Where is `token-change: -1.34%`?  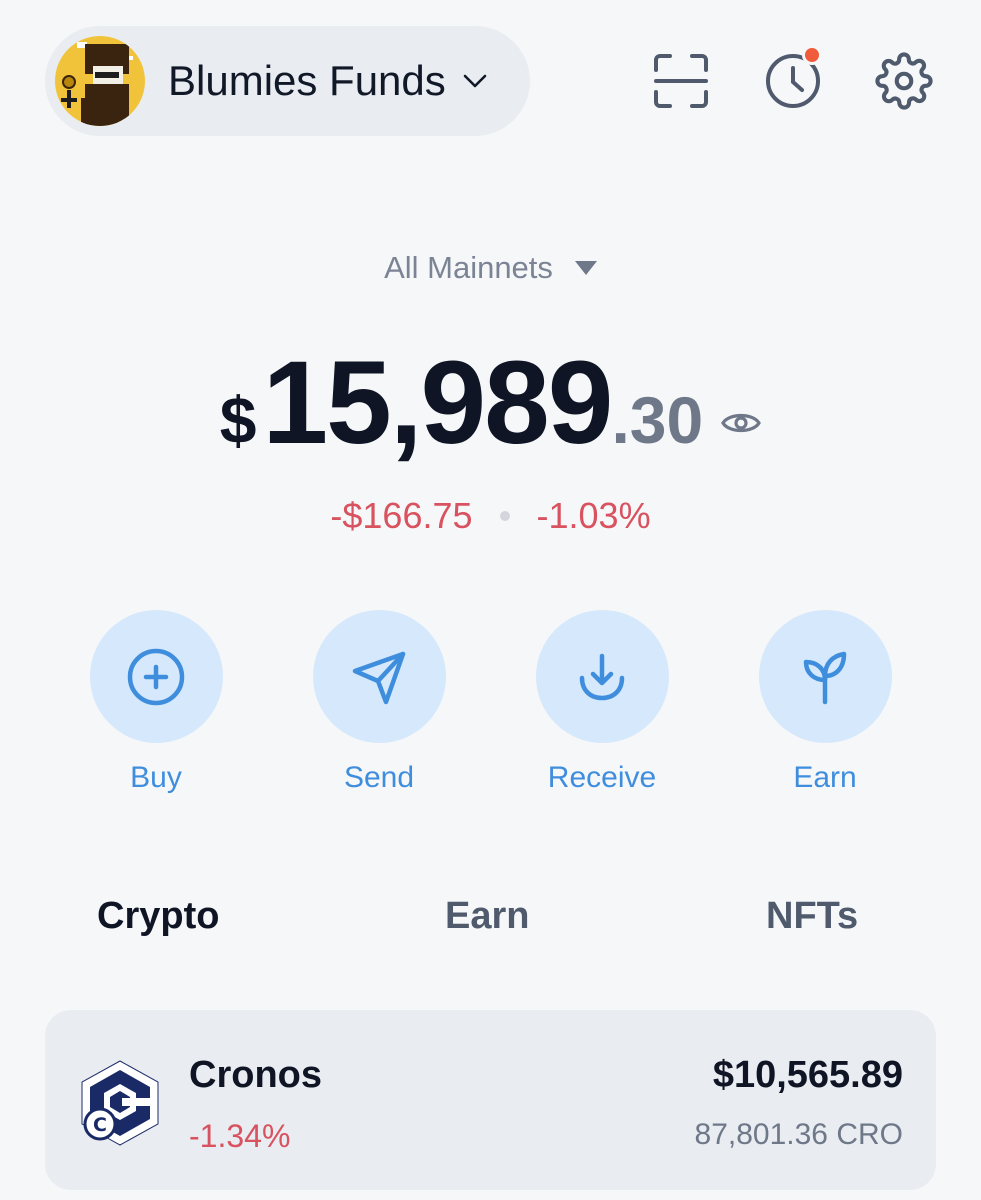
token-change: -1.34% is located at coordinates (240, 1136).